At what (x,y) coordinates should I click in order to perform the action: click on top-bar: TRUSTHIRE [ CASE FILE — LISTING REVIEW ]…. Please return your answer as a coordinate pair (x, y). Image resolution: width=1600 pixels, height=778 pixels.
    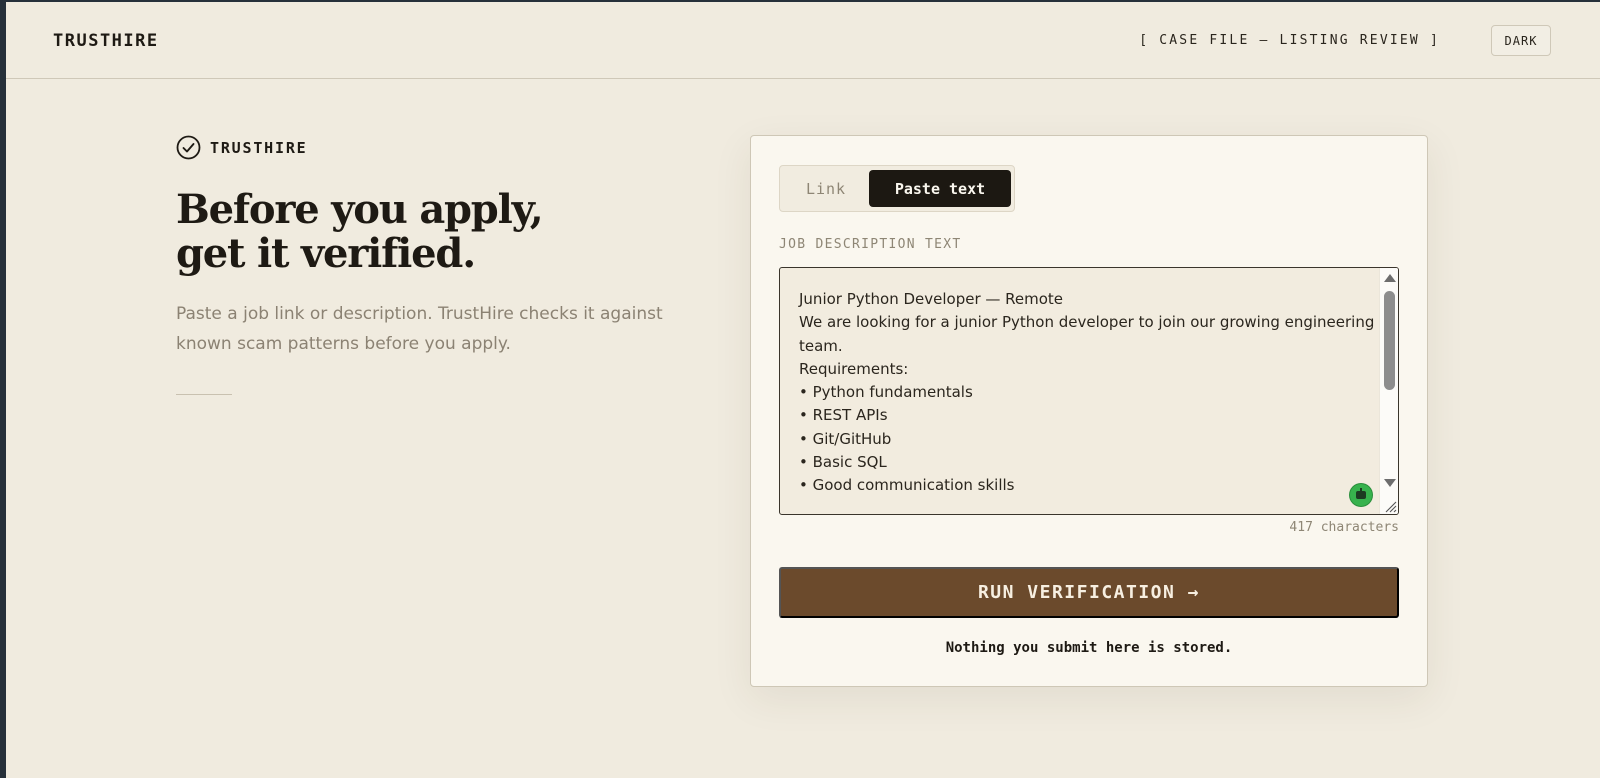
    Looking at the image, I should click on (803, 40).